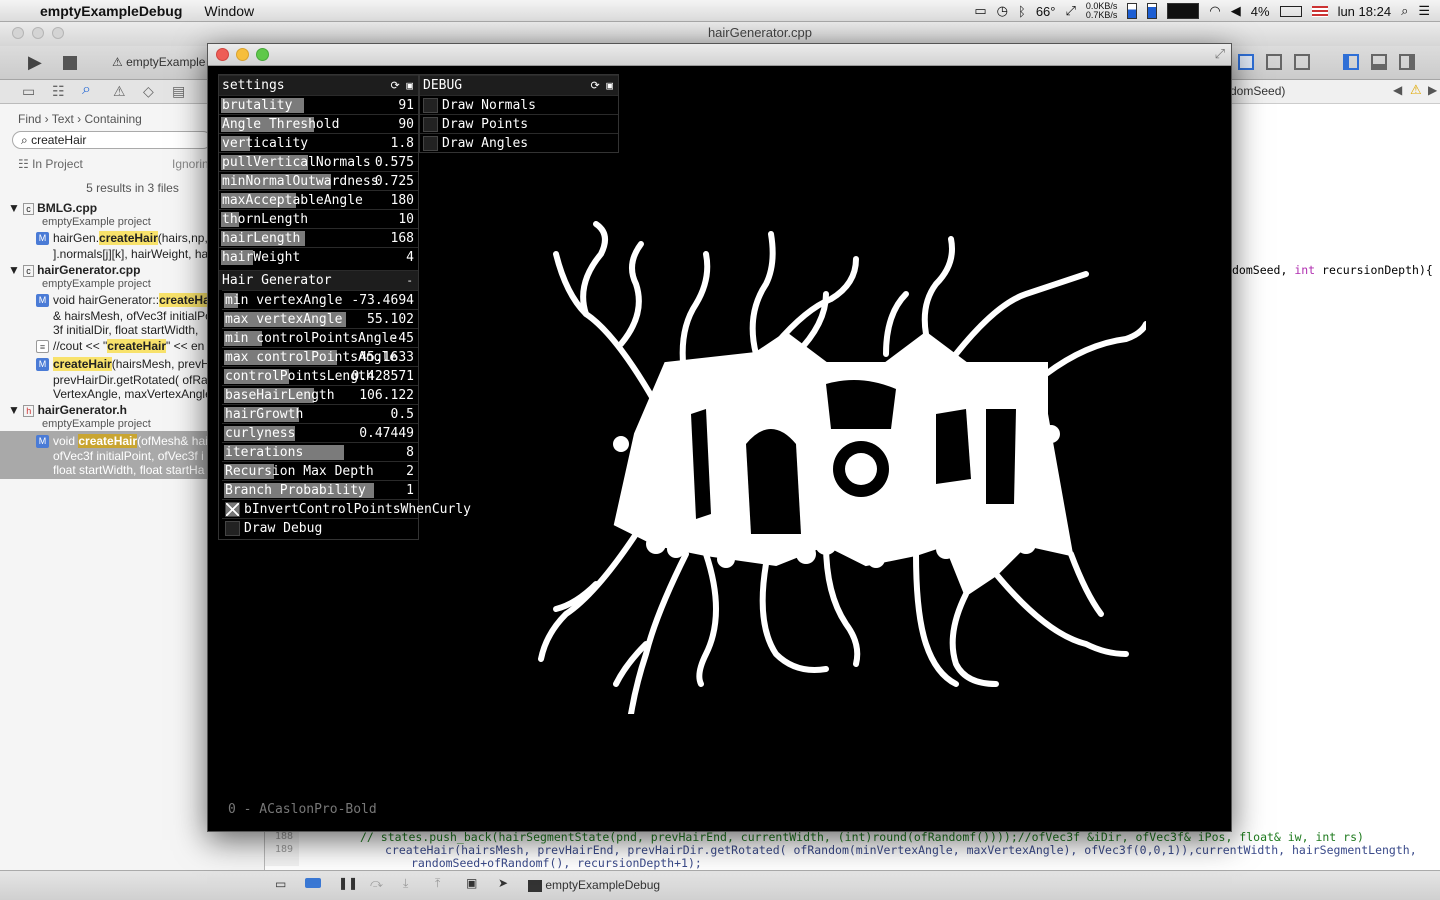 The image size is (1440, 900). What do you see at coordinates (29, 119) in the screenshot?
I see `find-mode: Find` at bounding box center [29, 119].